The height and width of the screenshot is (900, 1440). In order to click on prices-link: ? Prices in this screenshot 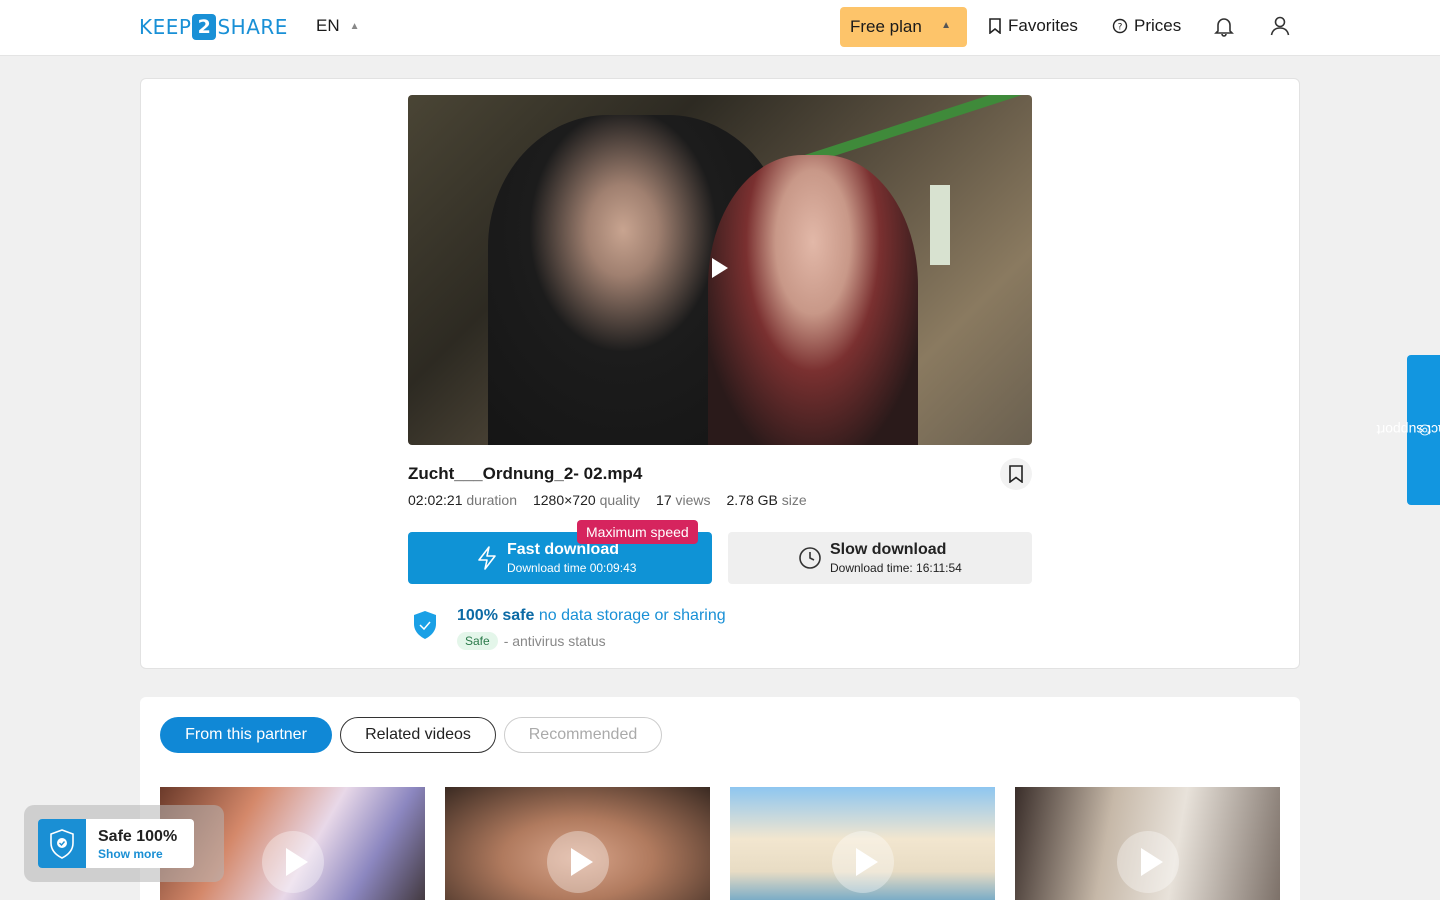, I will do `click(1146, 26)`.